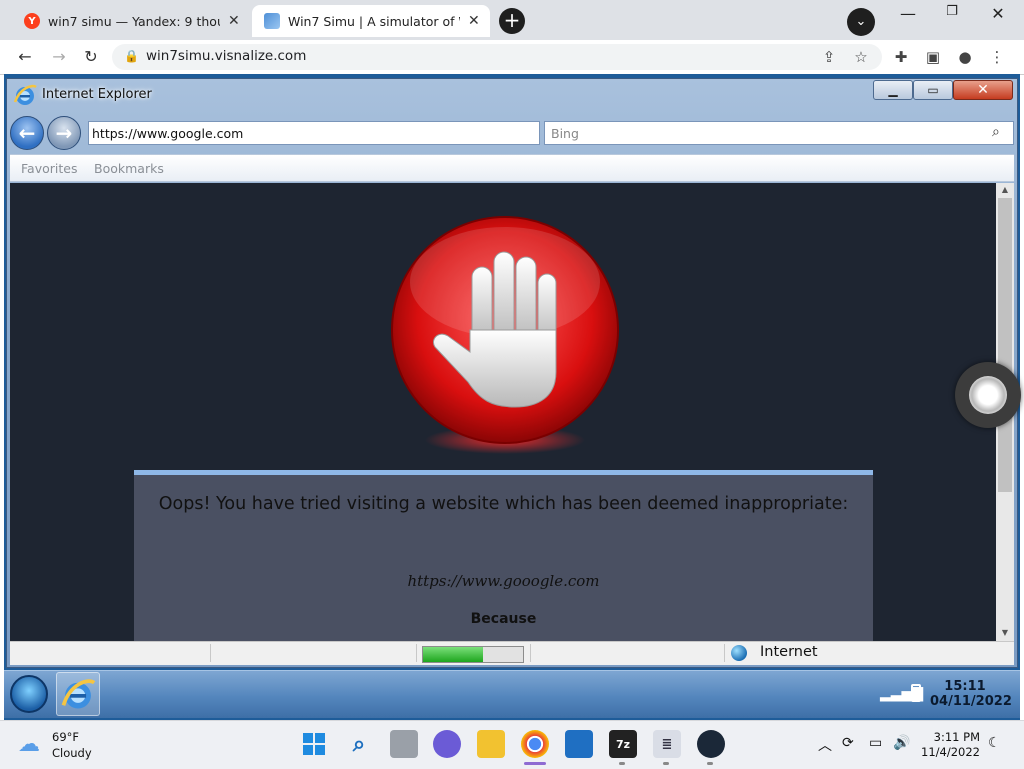 This screenshot has height=769, width=1024. What do you see at coordinates (965, 57) in the screenshot?
I see `profile-icon: ●` at bounding box center [965, 57].